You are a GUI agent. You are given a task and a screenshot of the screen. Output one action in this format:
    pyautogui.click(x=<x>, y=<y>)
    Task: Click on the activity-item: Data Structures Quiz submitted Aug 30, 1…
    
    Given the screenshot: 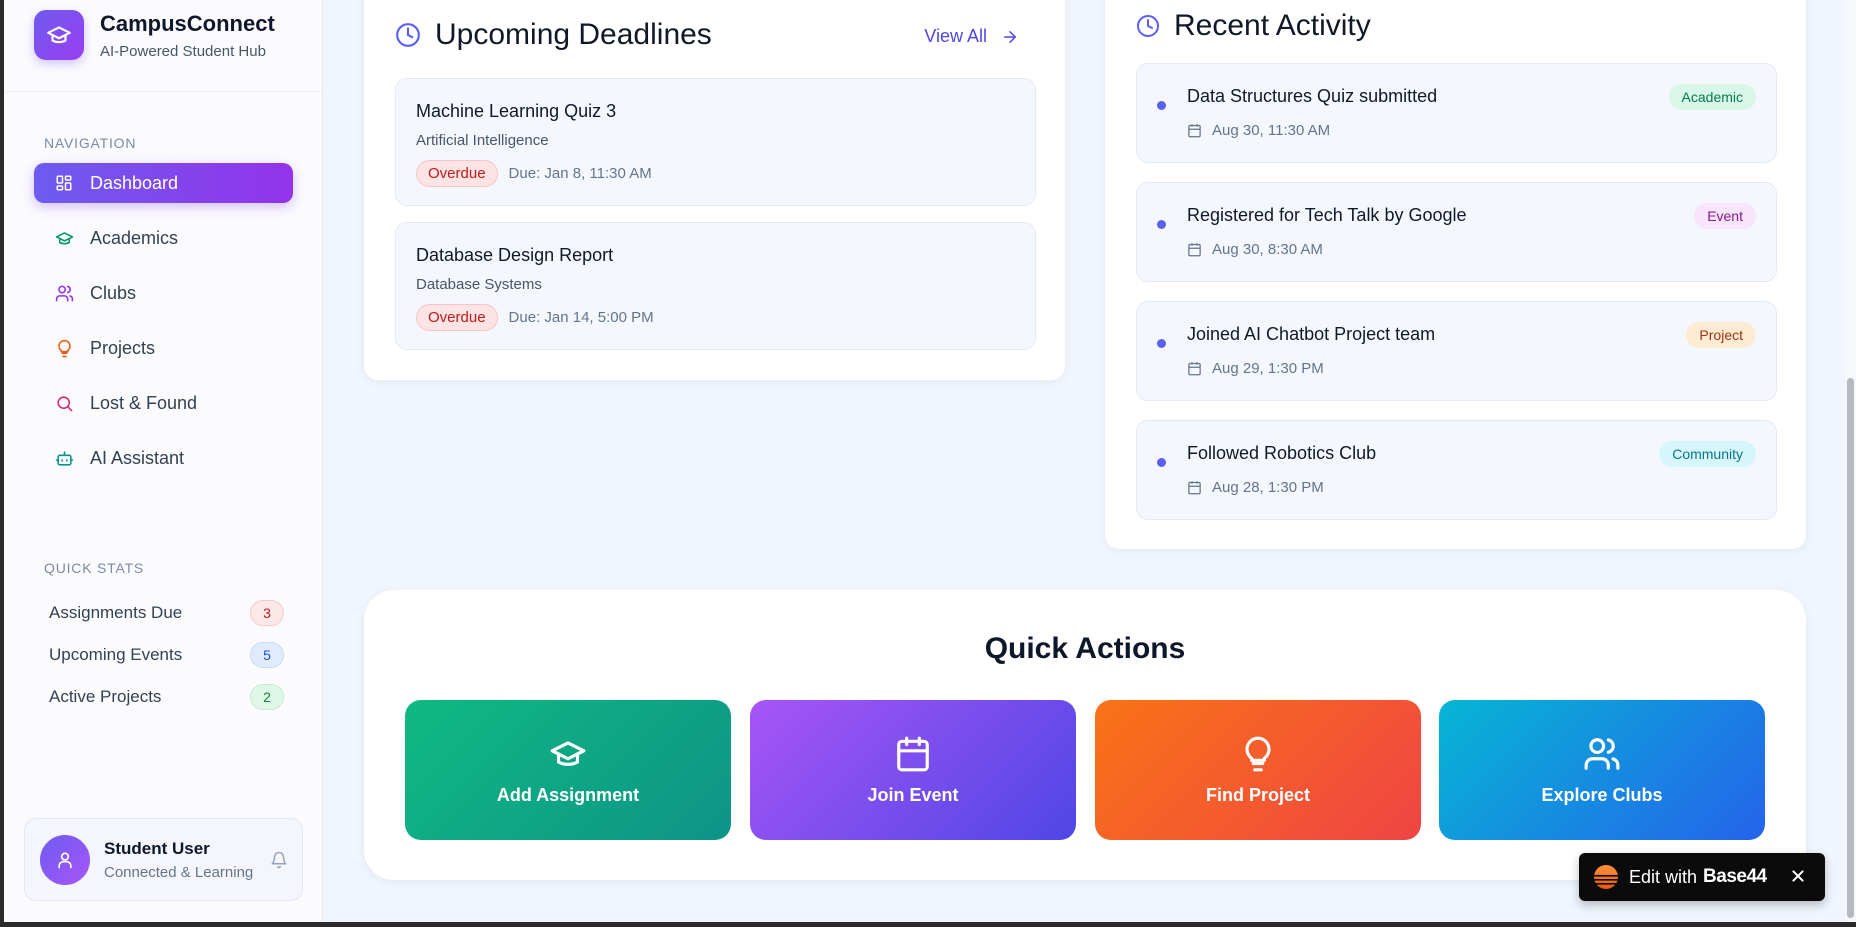 What is the action you would take?
    pyautogui.click(x=1456, y=113)
    